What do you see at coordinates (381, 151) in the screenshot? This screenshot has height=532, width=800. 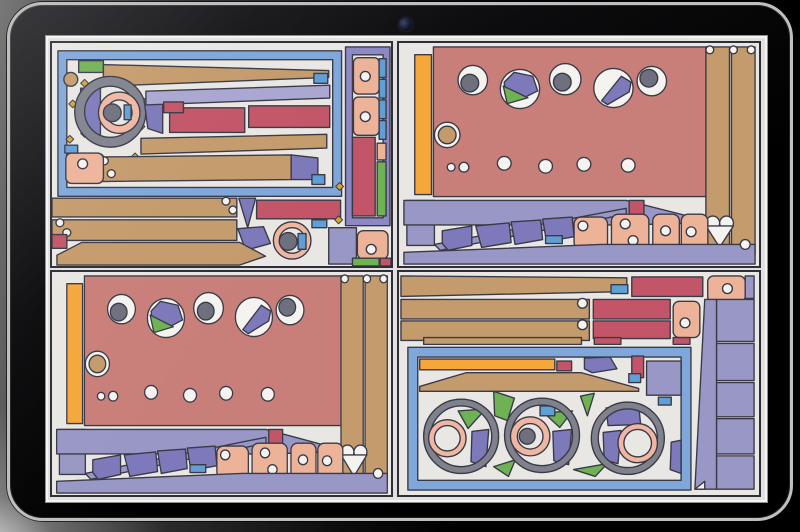 I see `salmonTab-nested-part` at bounding box center [381, 151].